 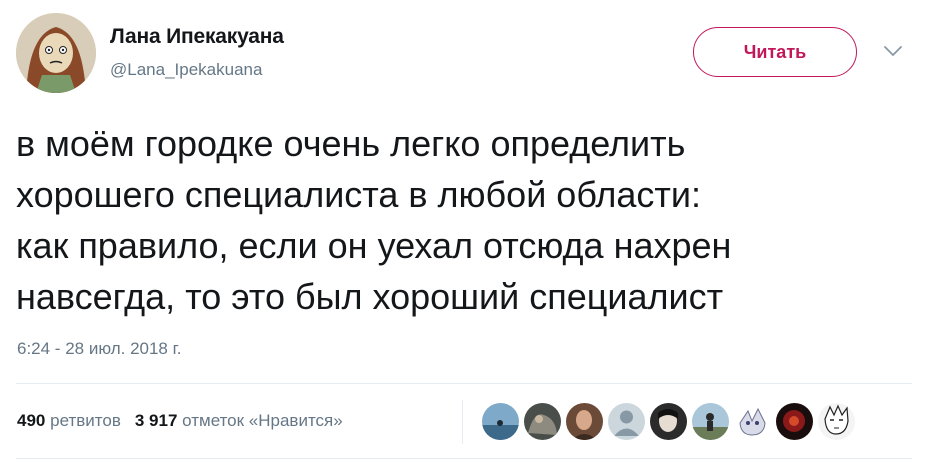 What do you see at coordinates (56, 53) in the screenshot?
I see `author-avatar` at bounding box center [56, 53].